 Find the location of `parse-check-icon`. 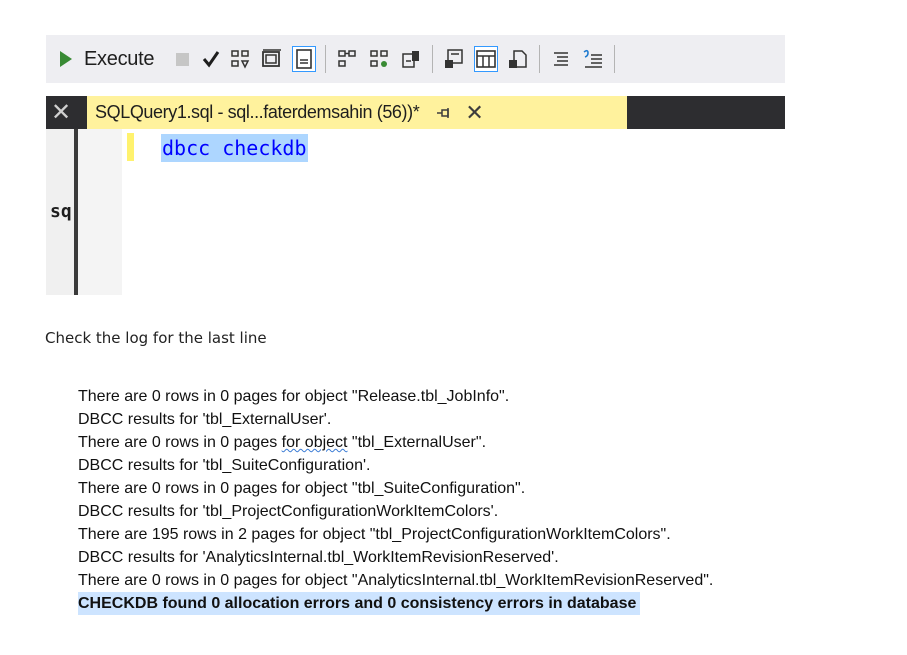

parse-check-icon is located at coordinates (211, 59).